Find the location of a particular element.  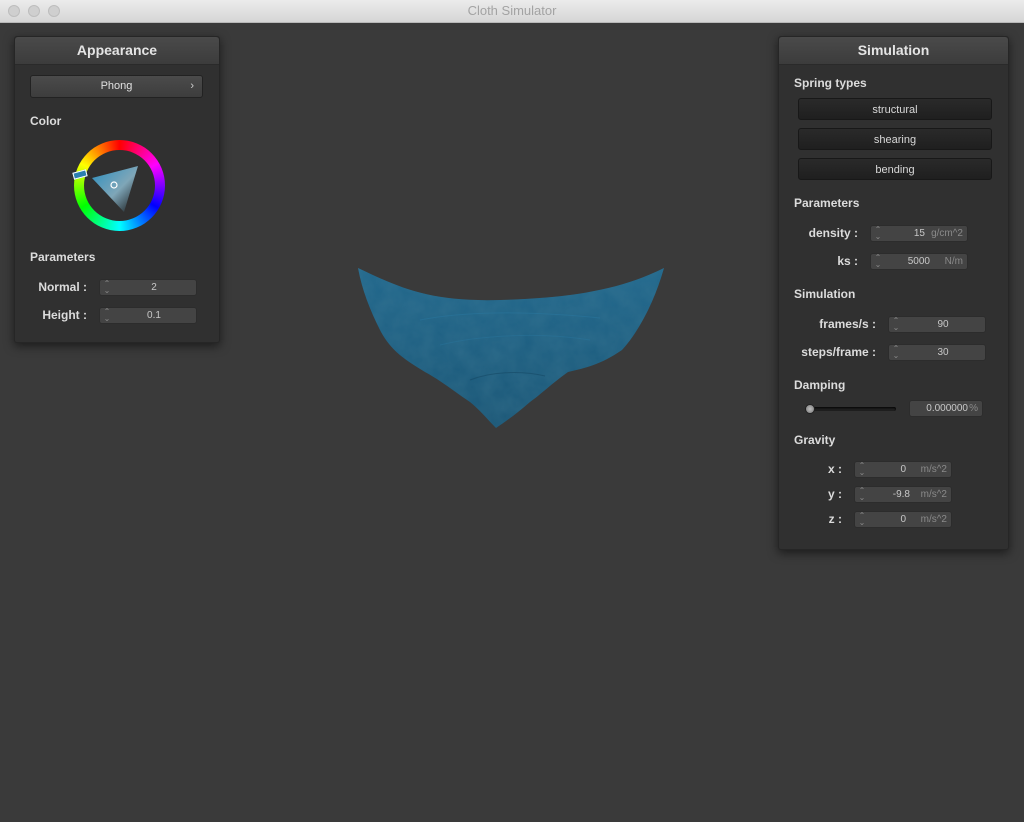

damping-slider is located at coordinates (850, 409).